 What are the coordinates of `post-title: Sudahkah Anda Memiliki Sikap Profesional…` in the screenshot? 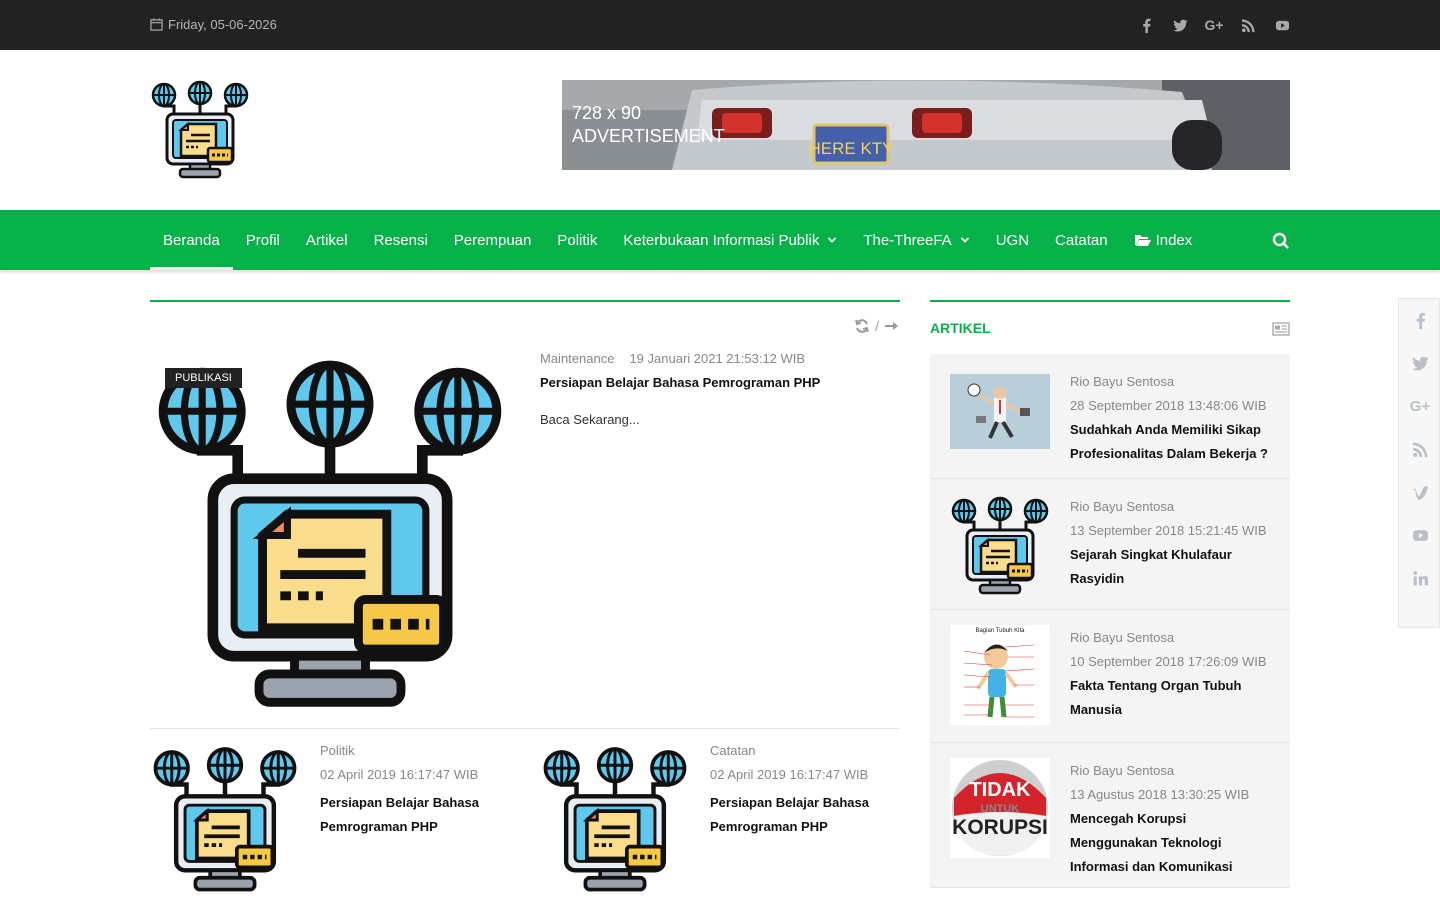 It's located at (1172, 442).